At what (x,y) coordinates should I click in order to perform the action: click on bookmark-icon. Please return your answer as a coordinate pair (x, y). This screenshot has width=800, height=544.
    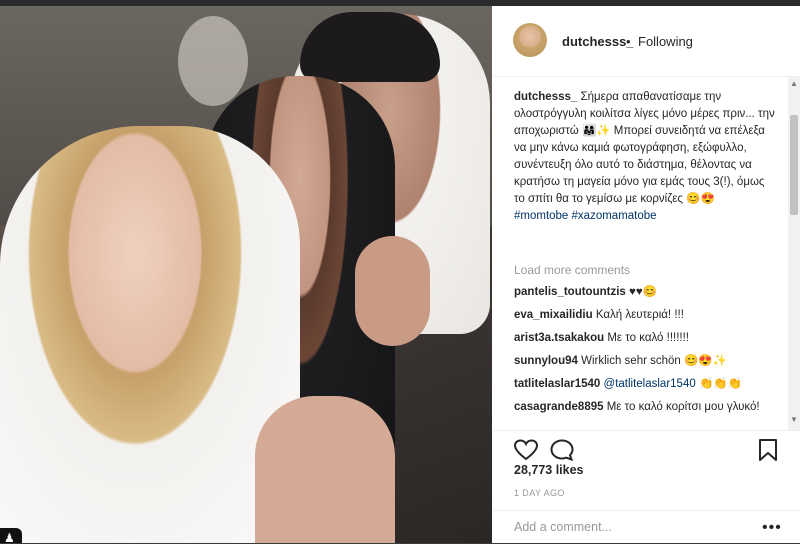
    Looking at the image, I should click on (768, 450).